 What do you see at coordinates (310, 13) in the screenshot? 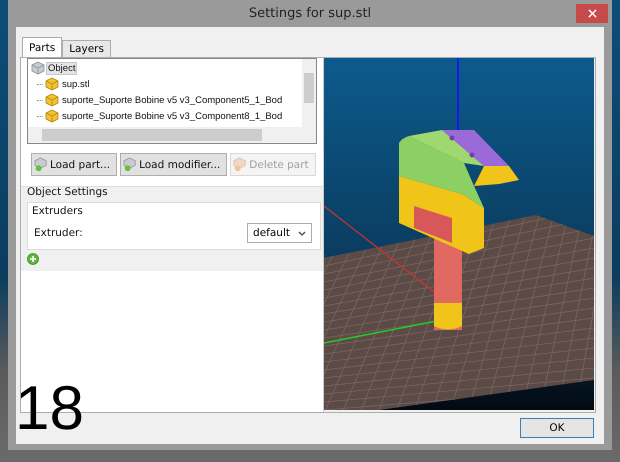
I see `window-title: Settings for sup.stl` at bounding box center [310, 13].